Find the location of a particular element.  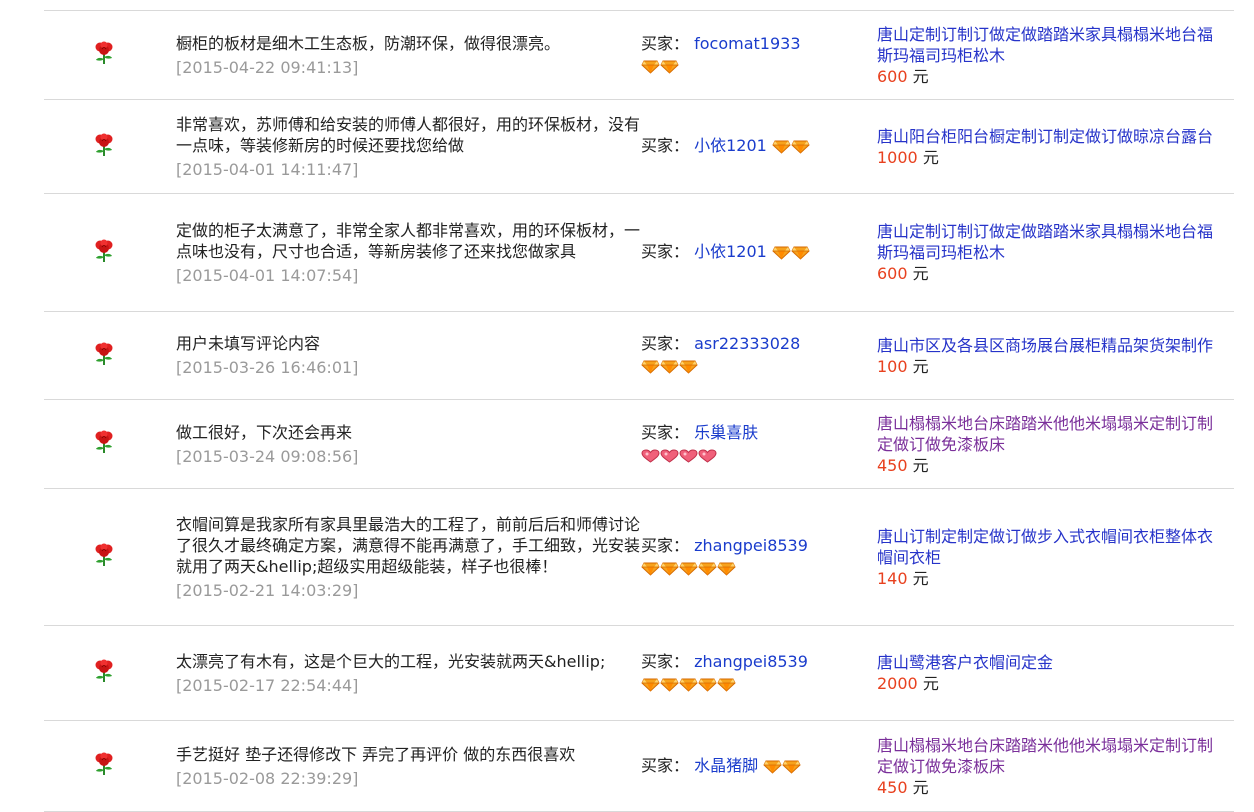

product-link: 唐山鹭港客户衣帽间定金 is located at coordinates (1049, 662).